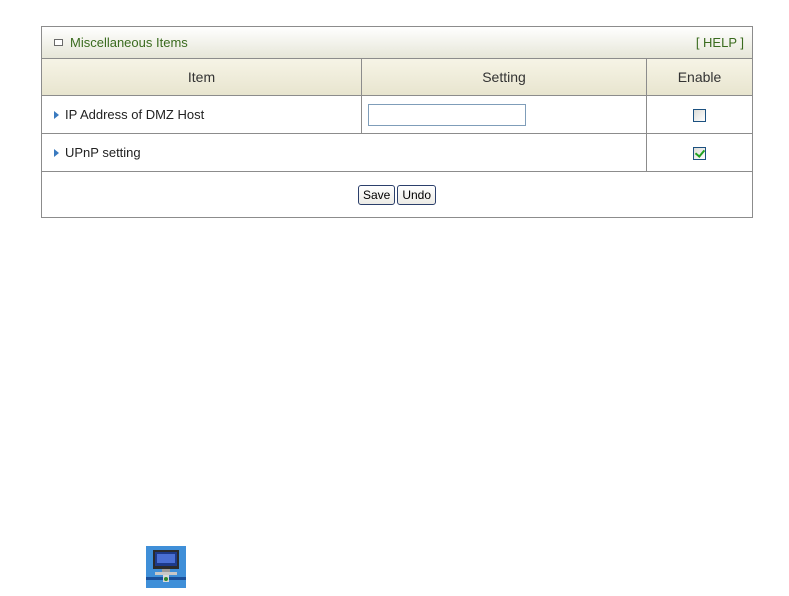  Describe the element at coordinates (344, 152) in the screenshot. I see `upnp-label-cell: UPnP setting` at that location.